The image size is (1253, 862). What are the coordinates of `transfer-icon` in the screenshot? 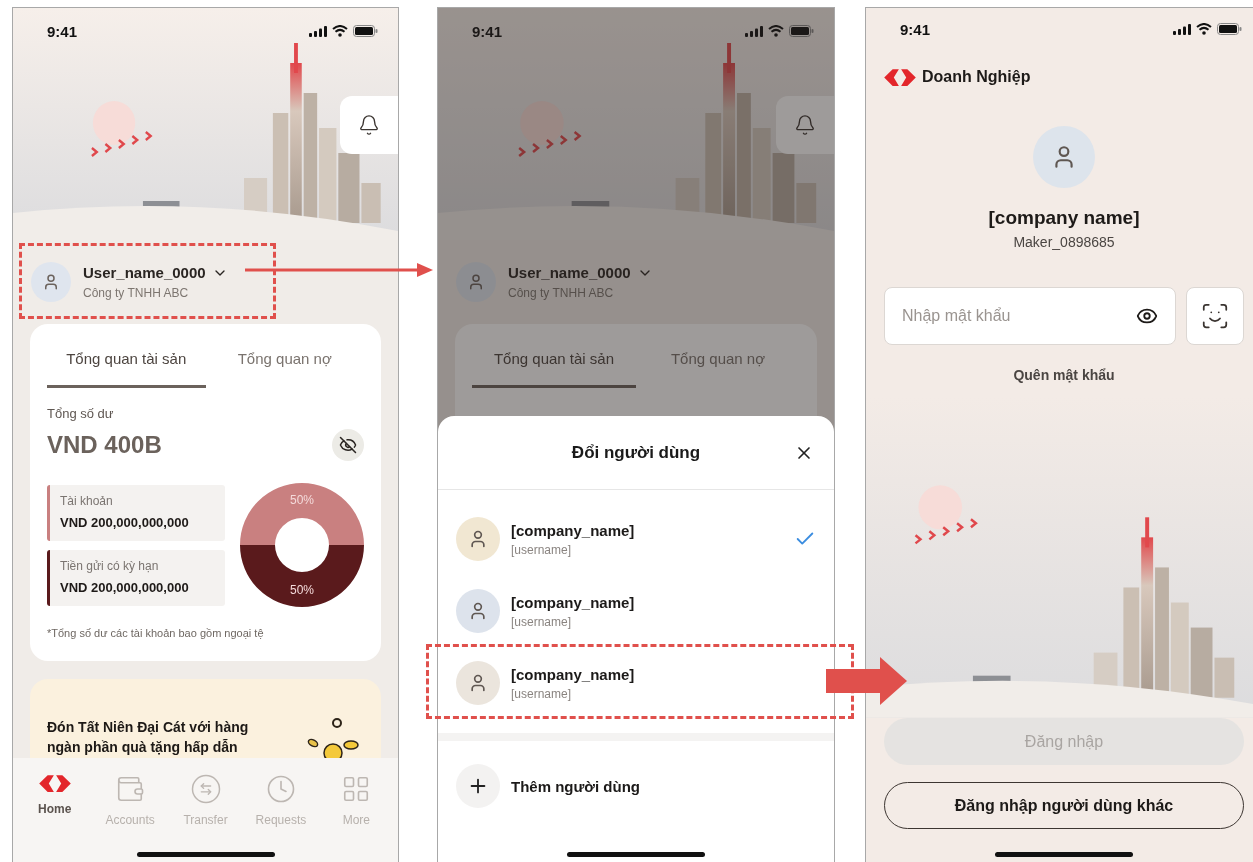 It's located at (205, 789).